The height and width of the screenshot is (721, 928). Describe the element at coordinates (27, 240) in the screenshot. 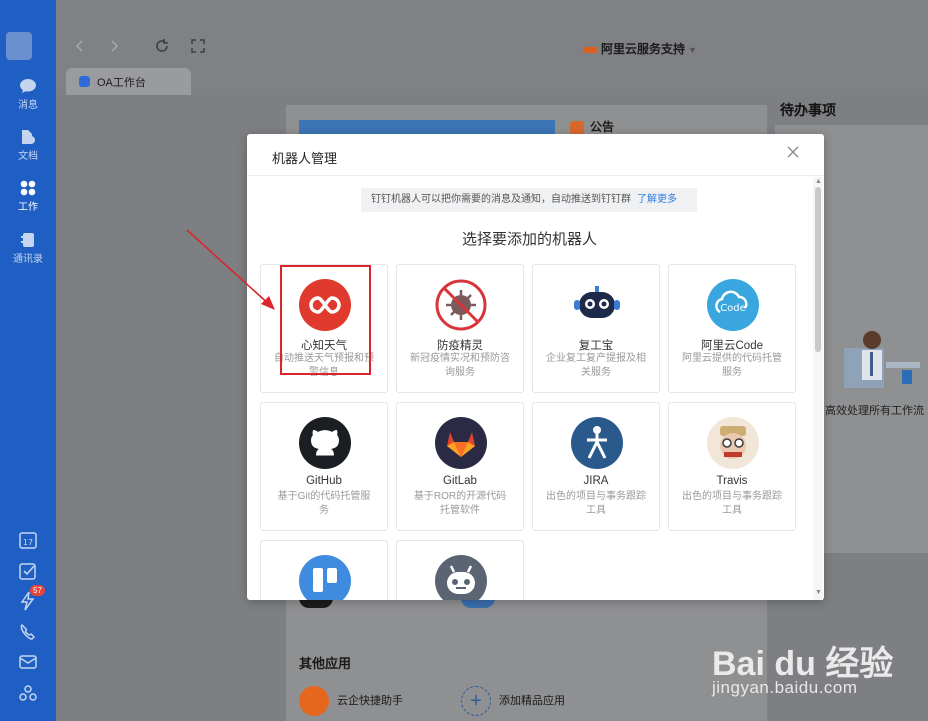

I see `contacts-icon` at that location.